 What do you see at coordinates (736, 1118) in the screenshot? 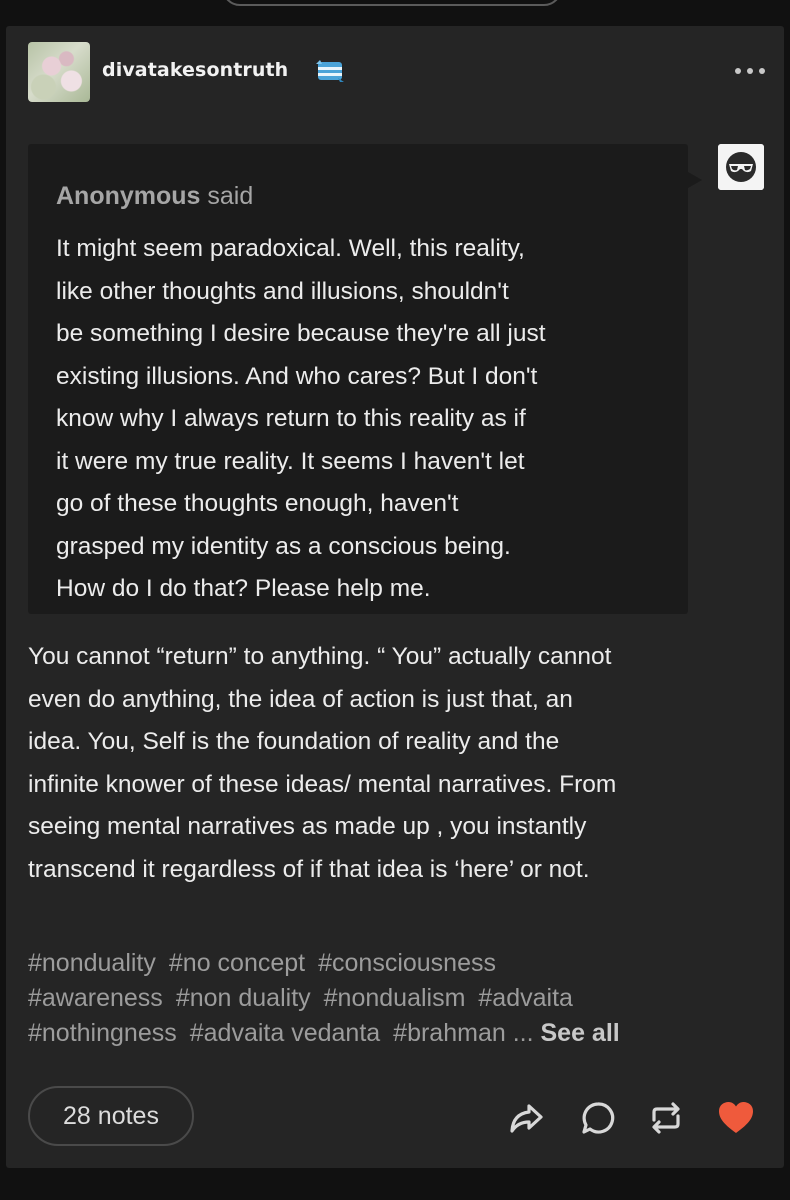
I see `heart-icon` at bounding box center [736, 1118].